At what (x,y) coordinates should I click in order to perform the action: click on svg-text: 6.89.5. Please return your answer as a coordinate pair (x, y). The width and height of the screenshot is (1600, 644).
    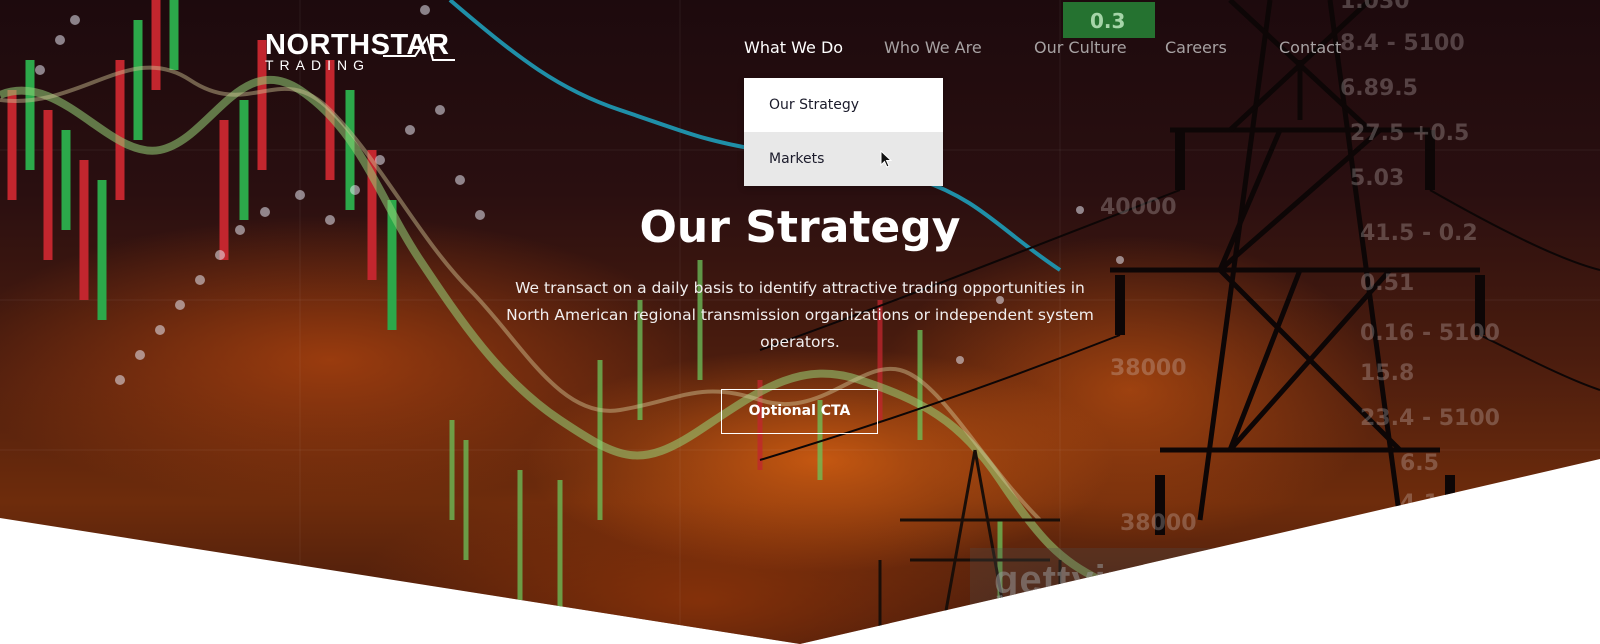
    Looking at the image, I should click on (1379, 88).